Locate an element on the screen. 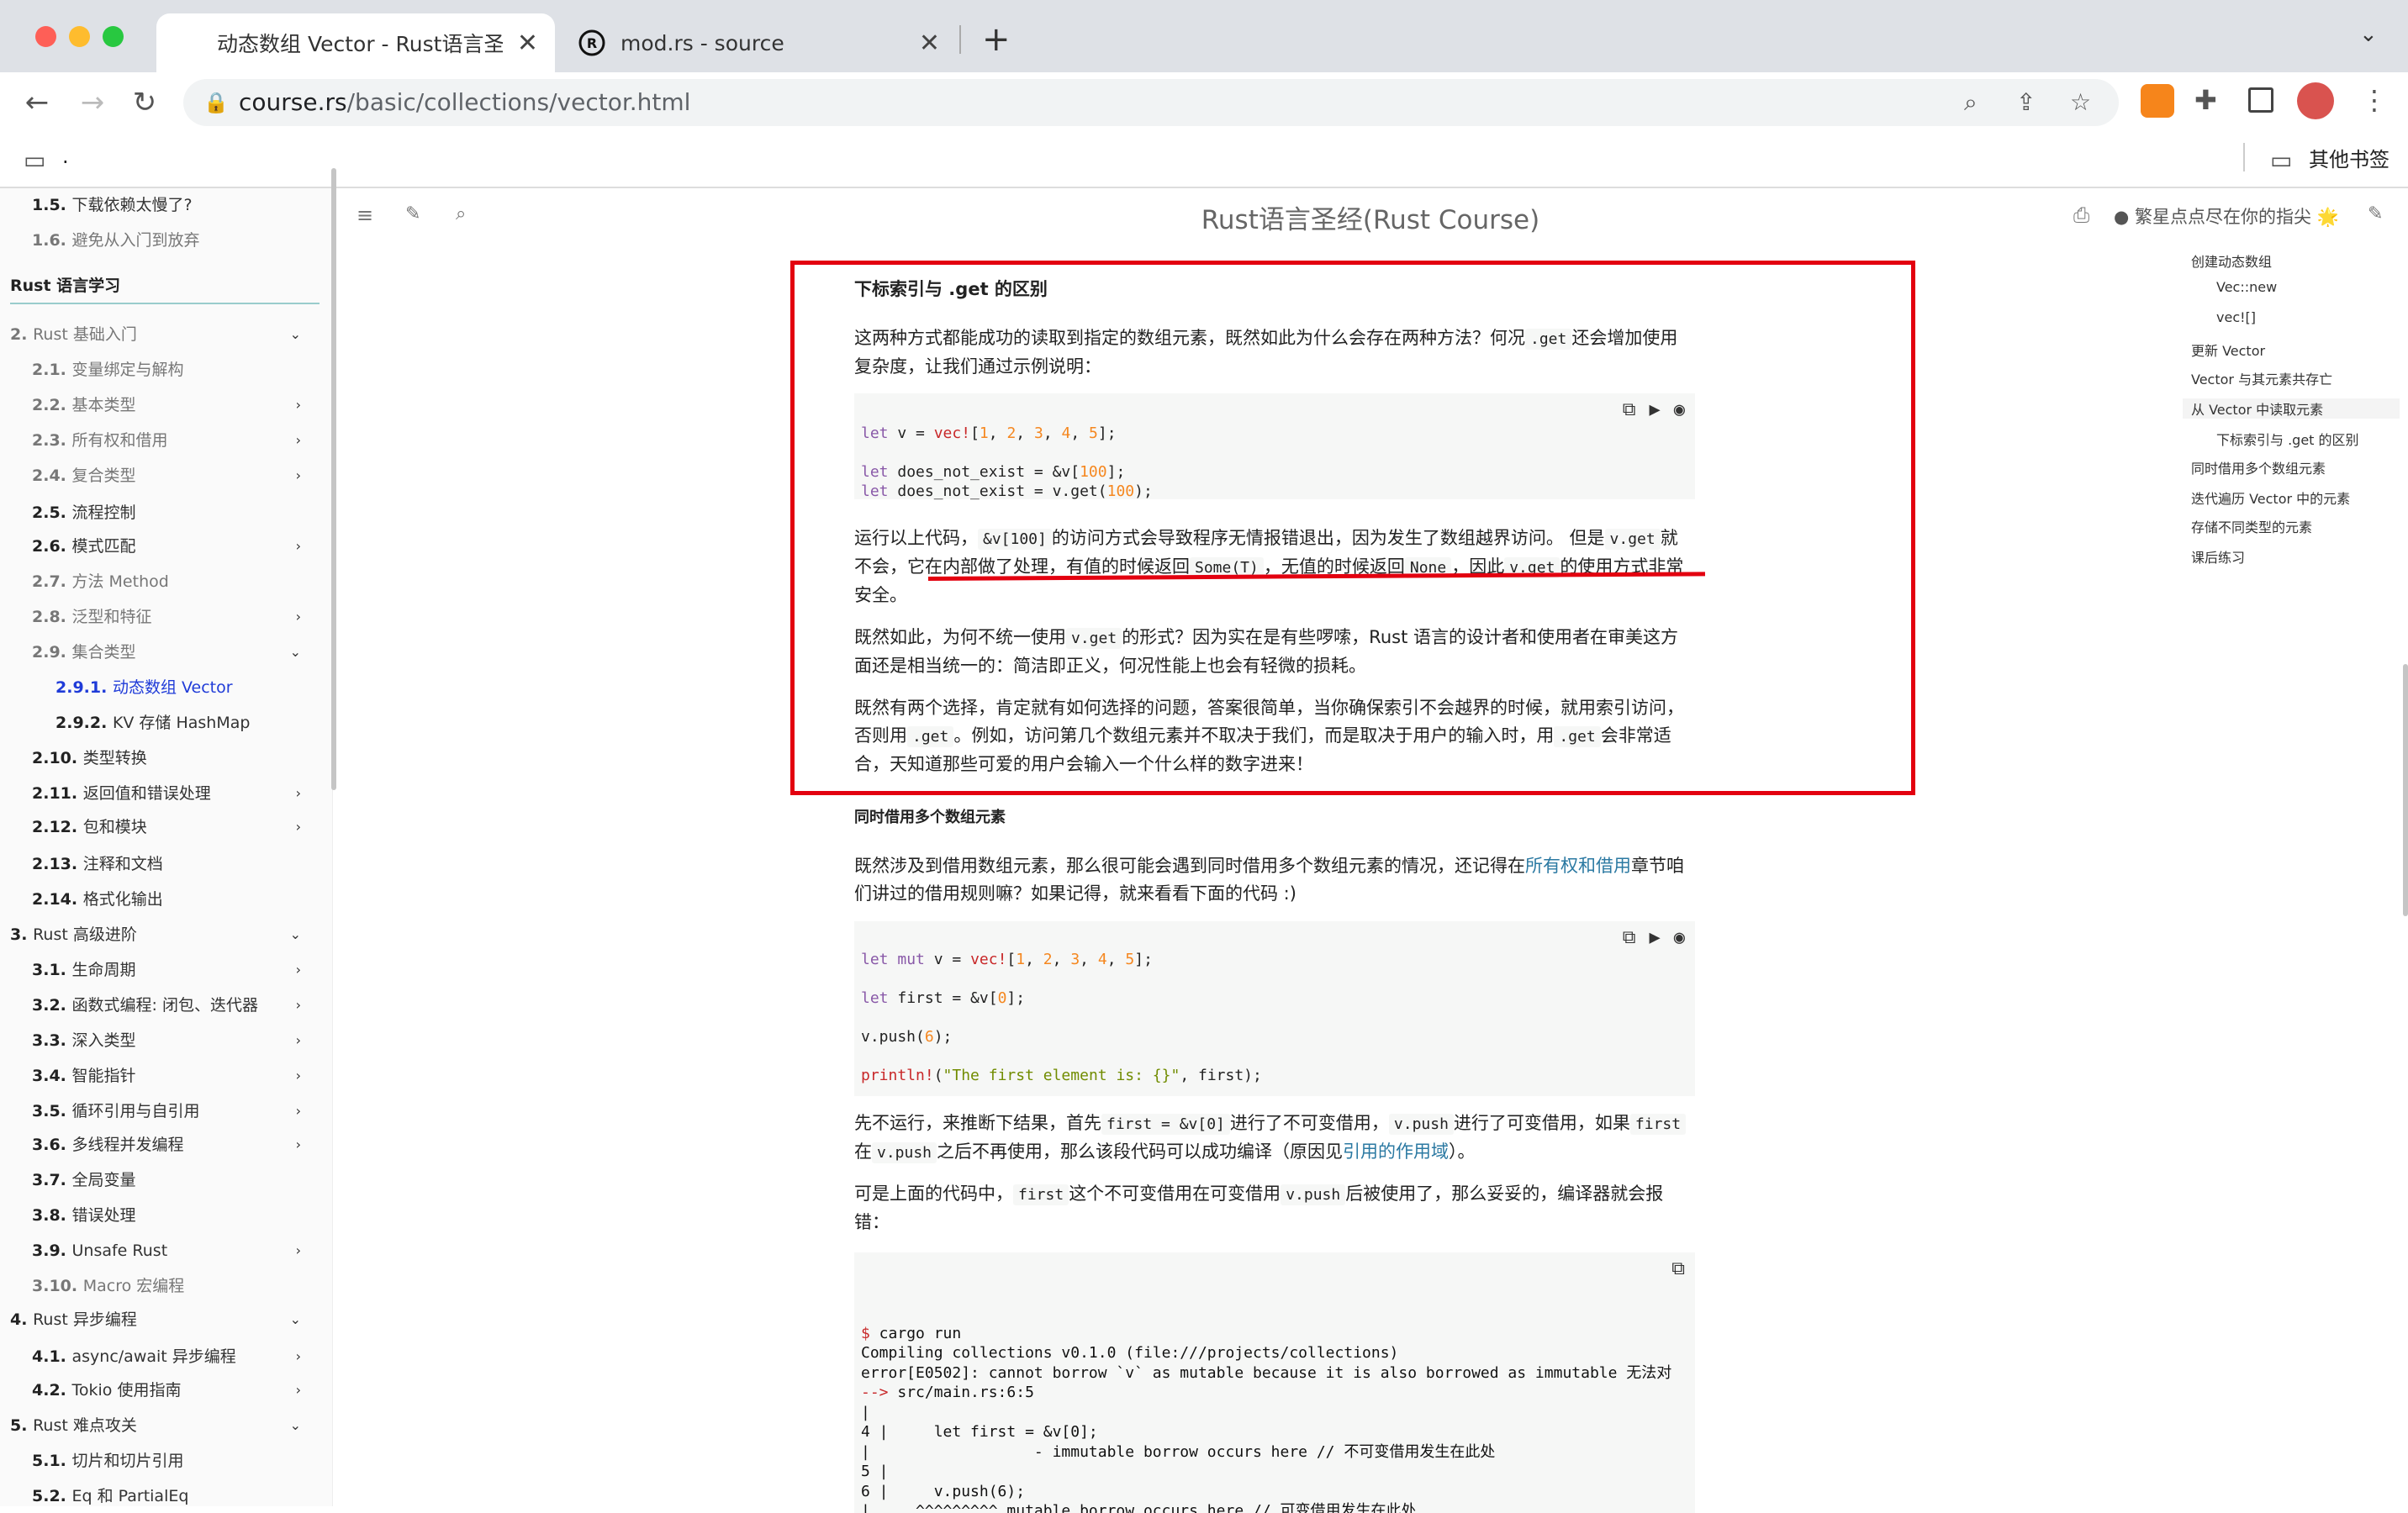  reload-icon: ↻ is located at coordinates (144, 102).